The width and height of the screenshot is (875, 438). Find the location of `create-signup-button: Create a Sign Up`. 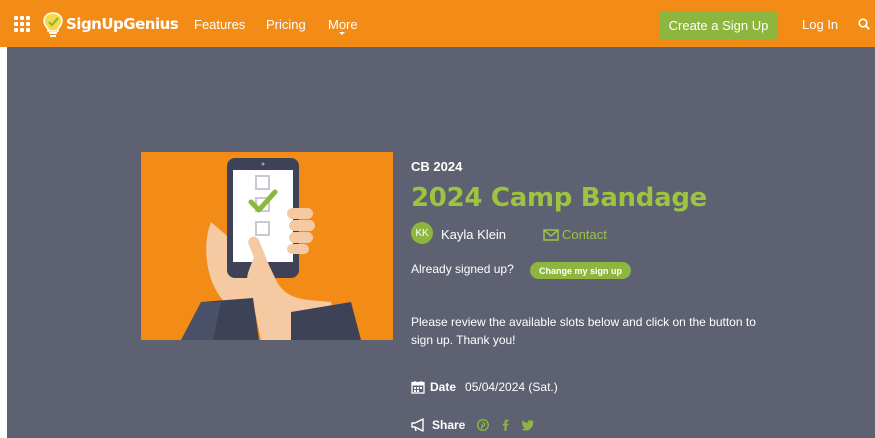

create-signup-button: Create a Sign Up is located at coordinates (718, 25).